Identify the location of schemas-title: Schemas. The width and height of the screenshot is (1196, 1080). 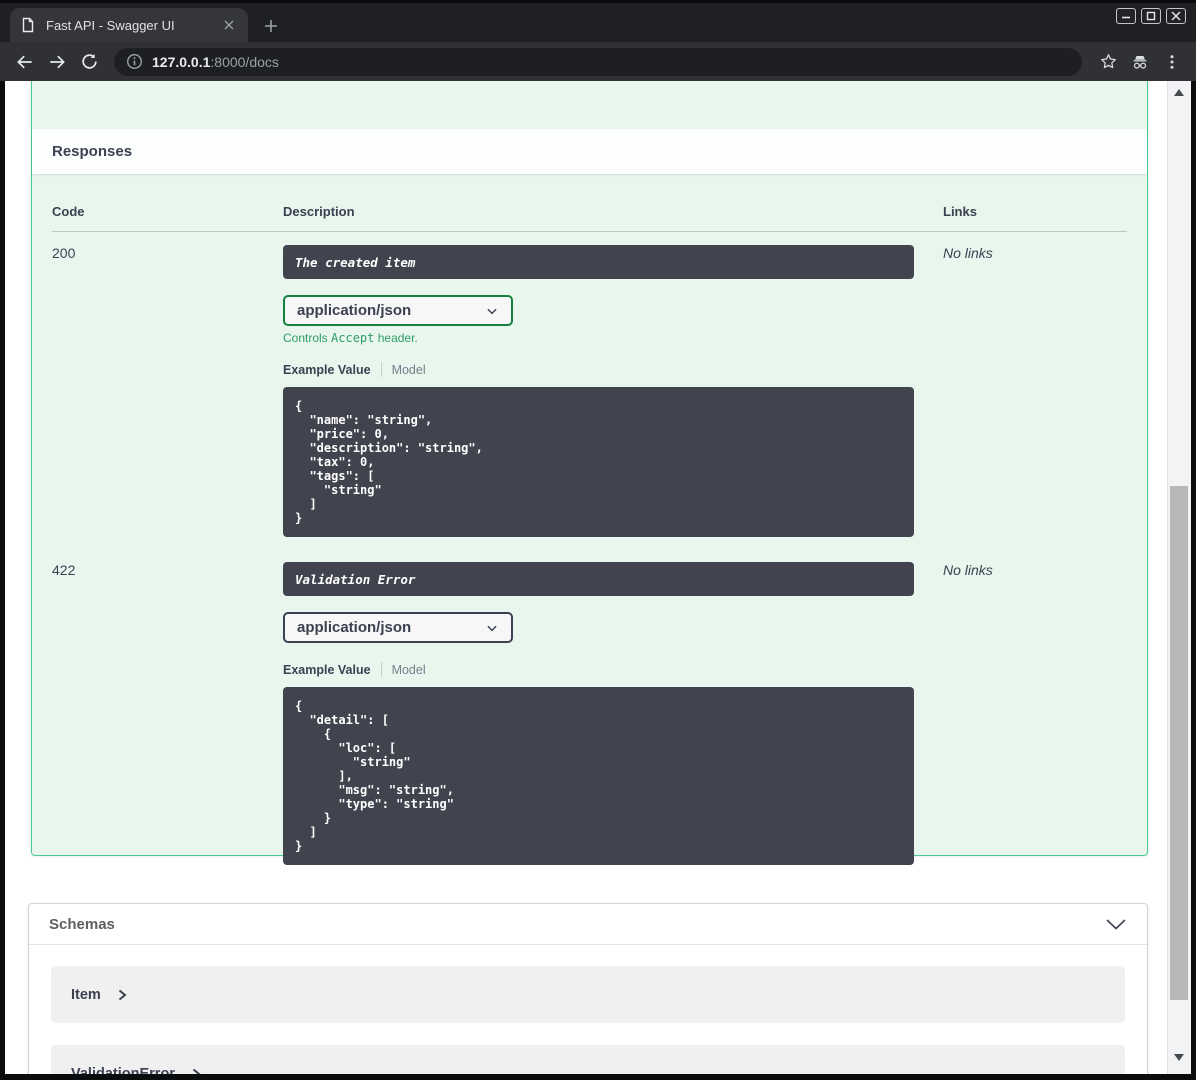
(82, 924).